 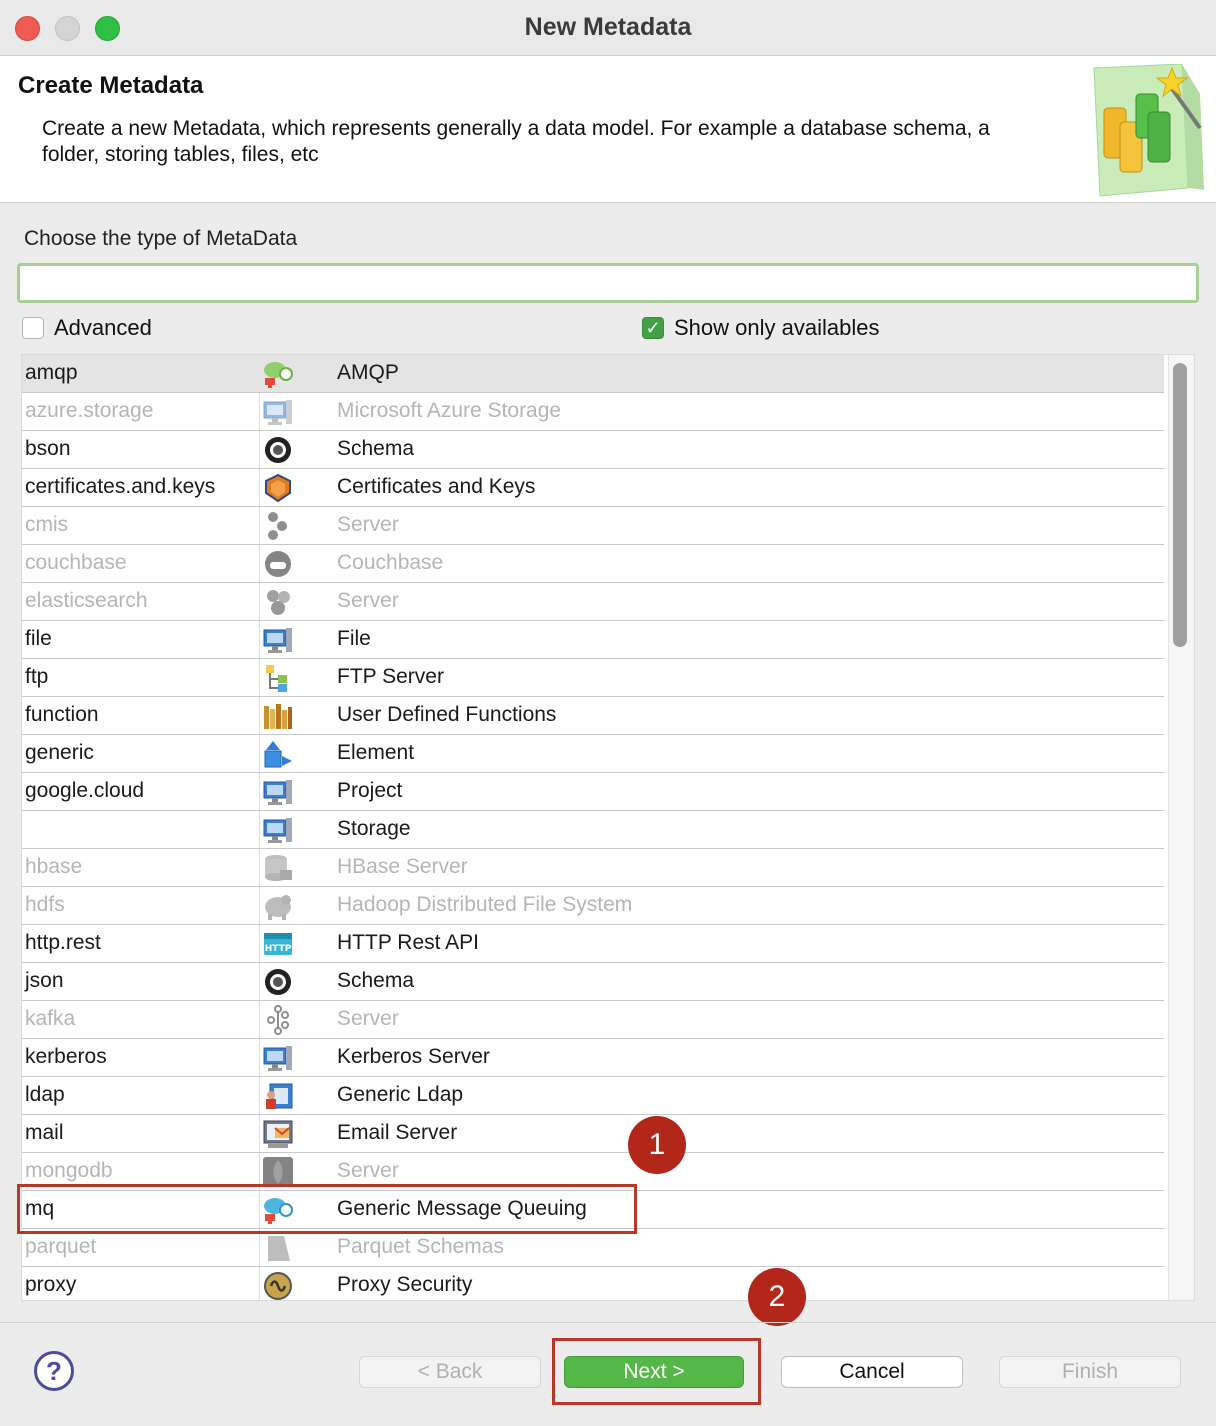 What do you see at coordinates (278, 716) in the screenshot?
I see `books-icon` at bounding box center [278, 716].